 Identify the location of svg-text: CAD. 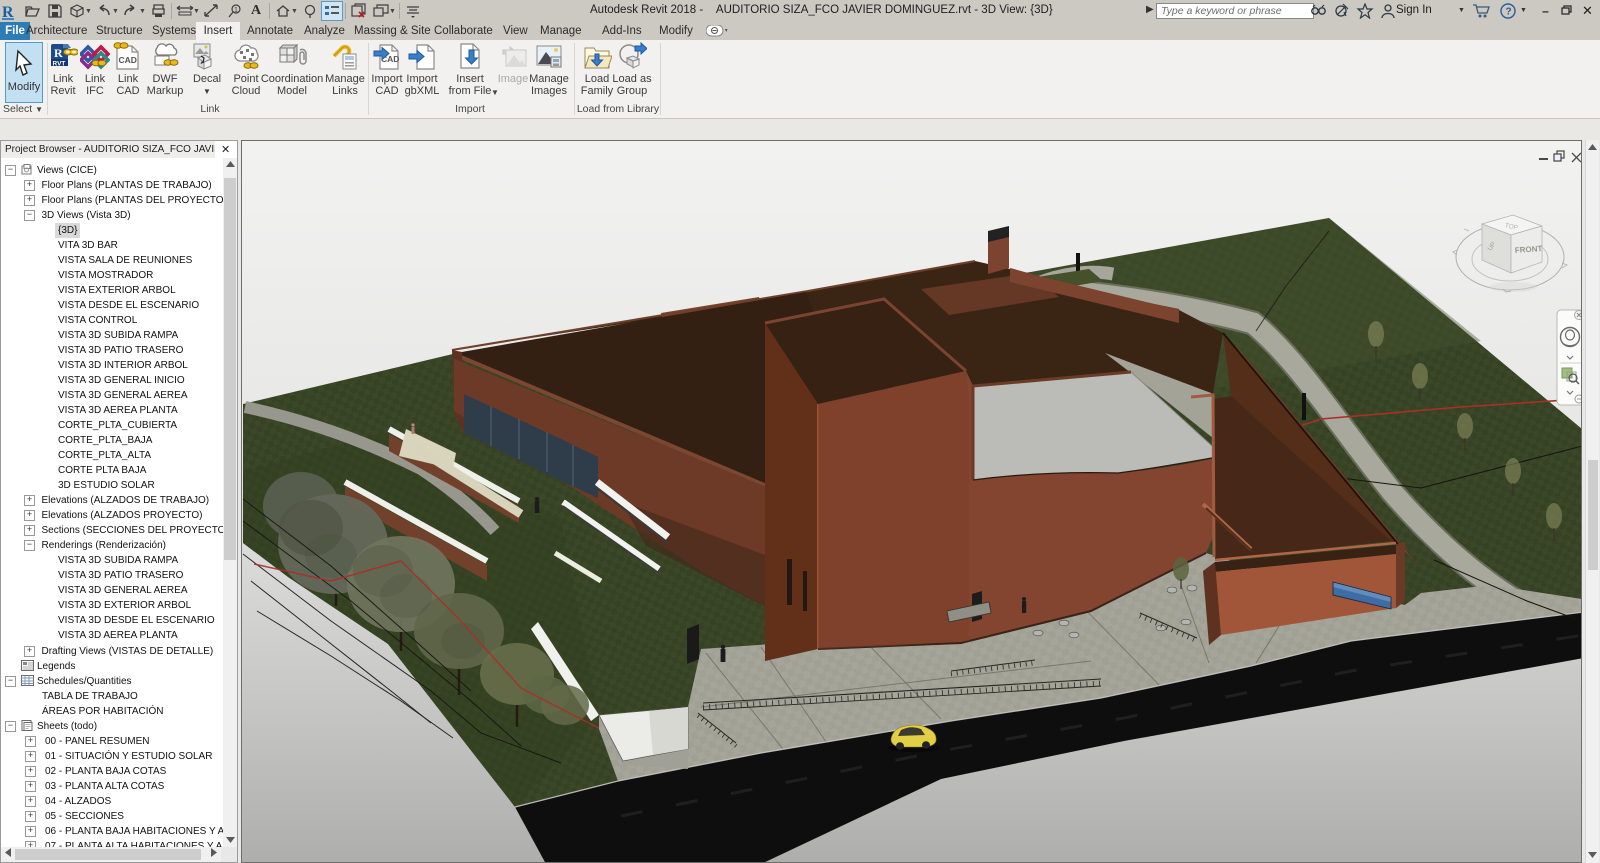
(128, 60).